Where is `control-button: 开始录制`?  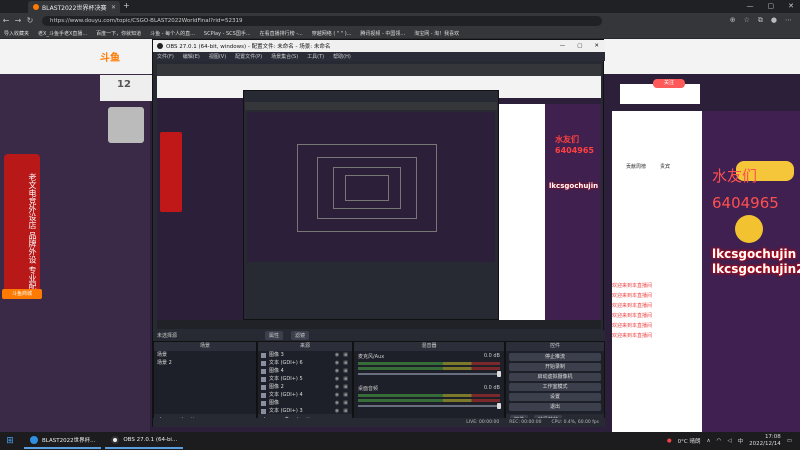 control-button: 开始录制 is located at coordinates (555, 367).